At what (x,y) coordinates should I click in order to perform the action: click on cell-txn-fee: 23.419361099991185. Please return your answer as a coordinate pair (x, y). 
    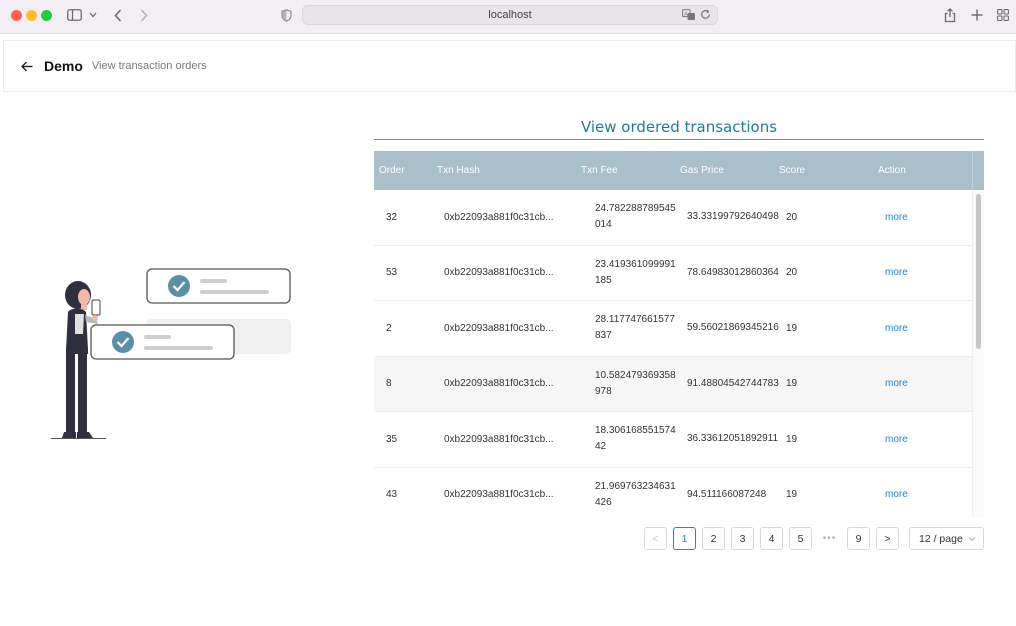
    Looking at the image, I should click on (635, 272).